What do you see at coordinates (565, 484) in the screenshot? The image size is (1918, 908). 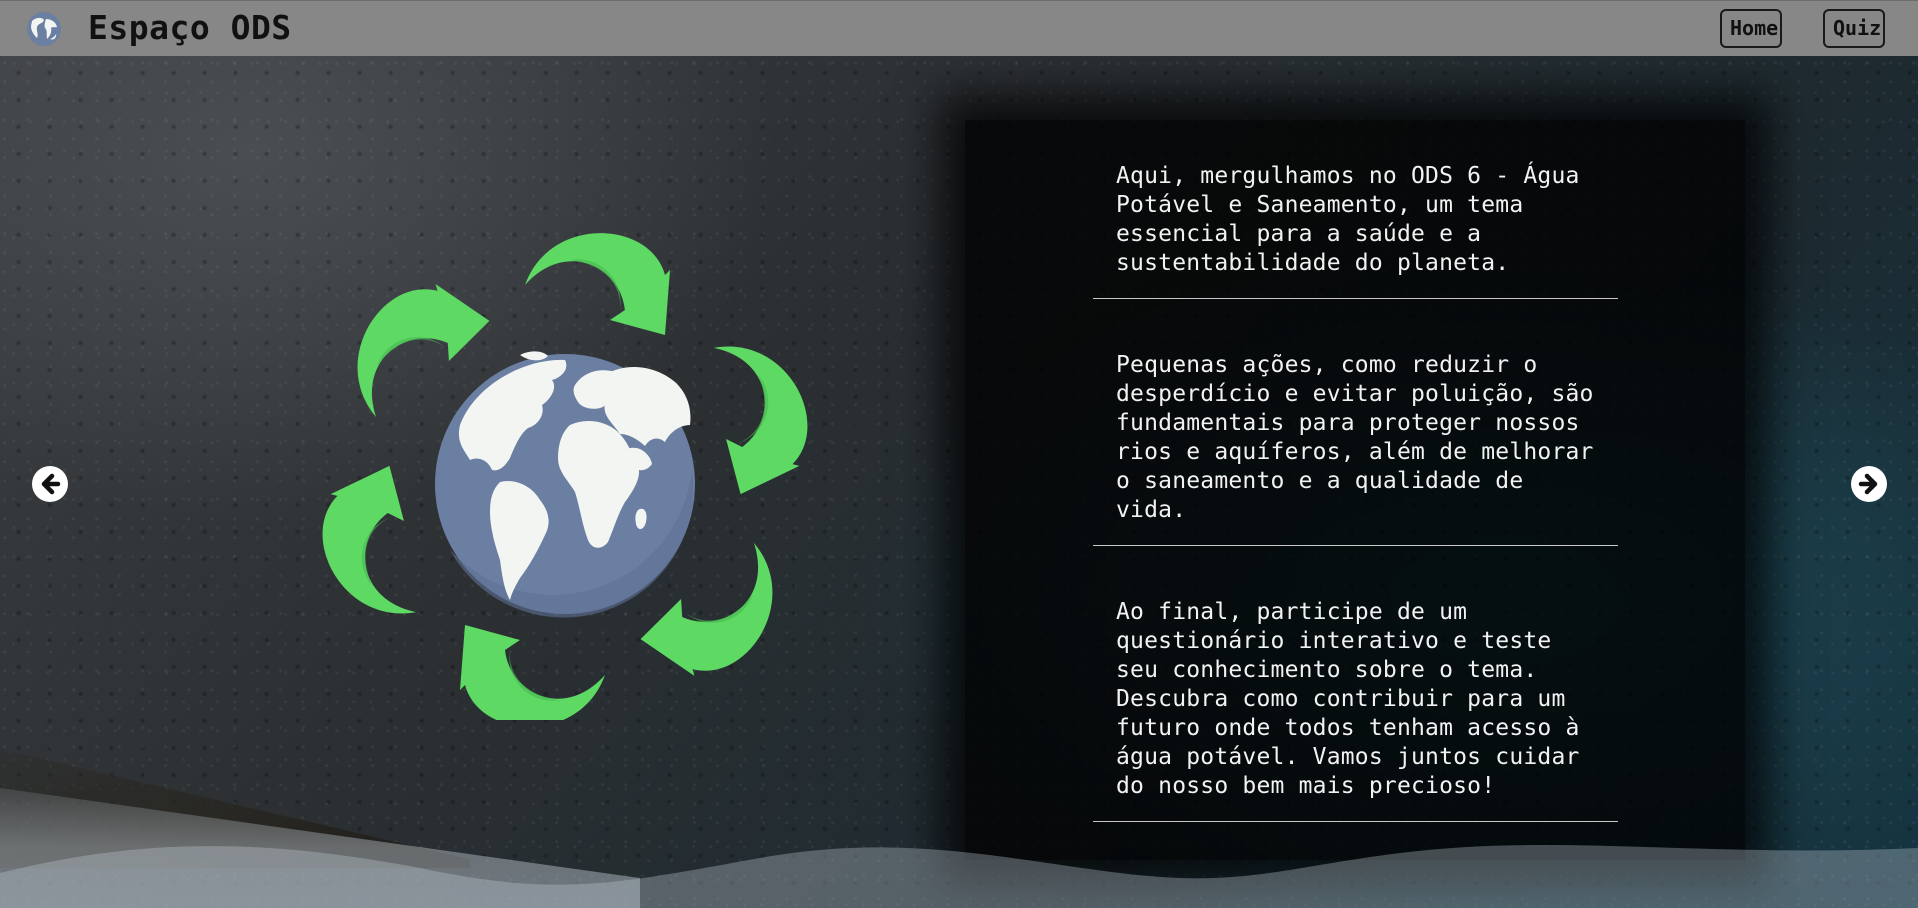 I see `globe` at bounding box center [565, 484].